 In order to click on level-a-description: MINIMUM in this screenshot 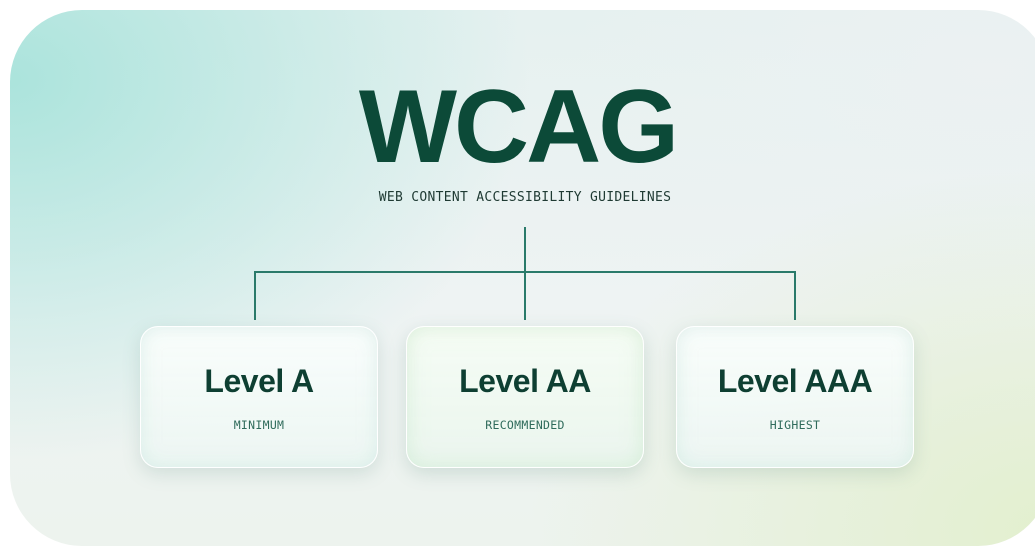, I will do `click(259, 425)`.